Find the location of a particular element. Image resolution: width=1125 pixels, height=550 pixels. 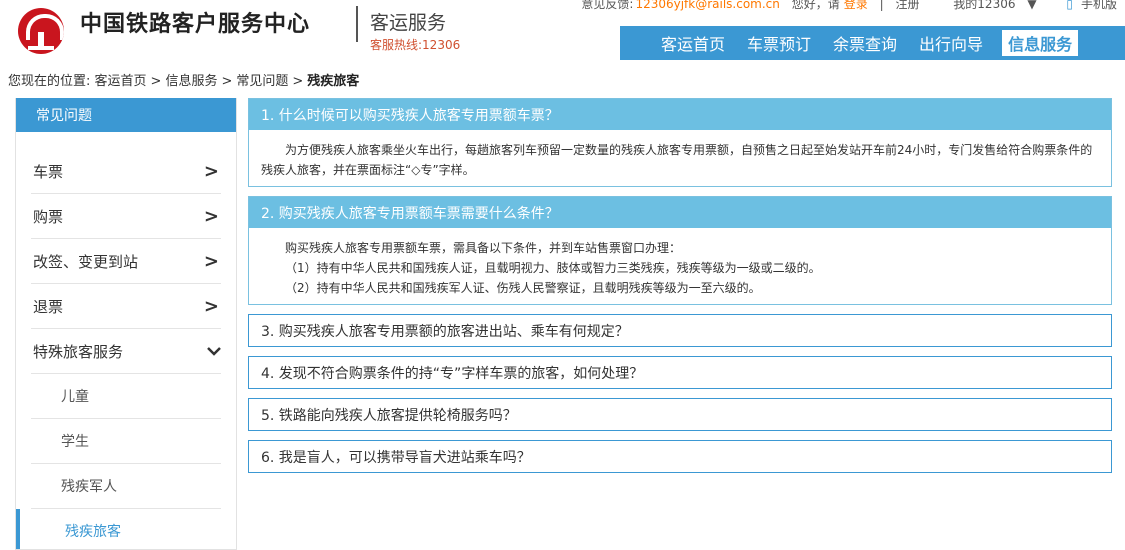

sidebar-subitem-disabled-veterans: 残疾军人 is located at coordinates (126, 486).